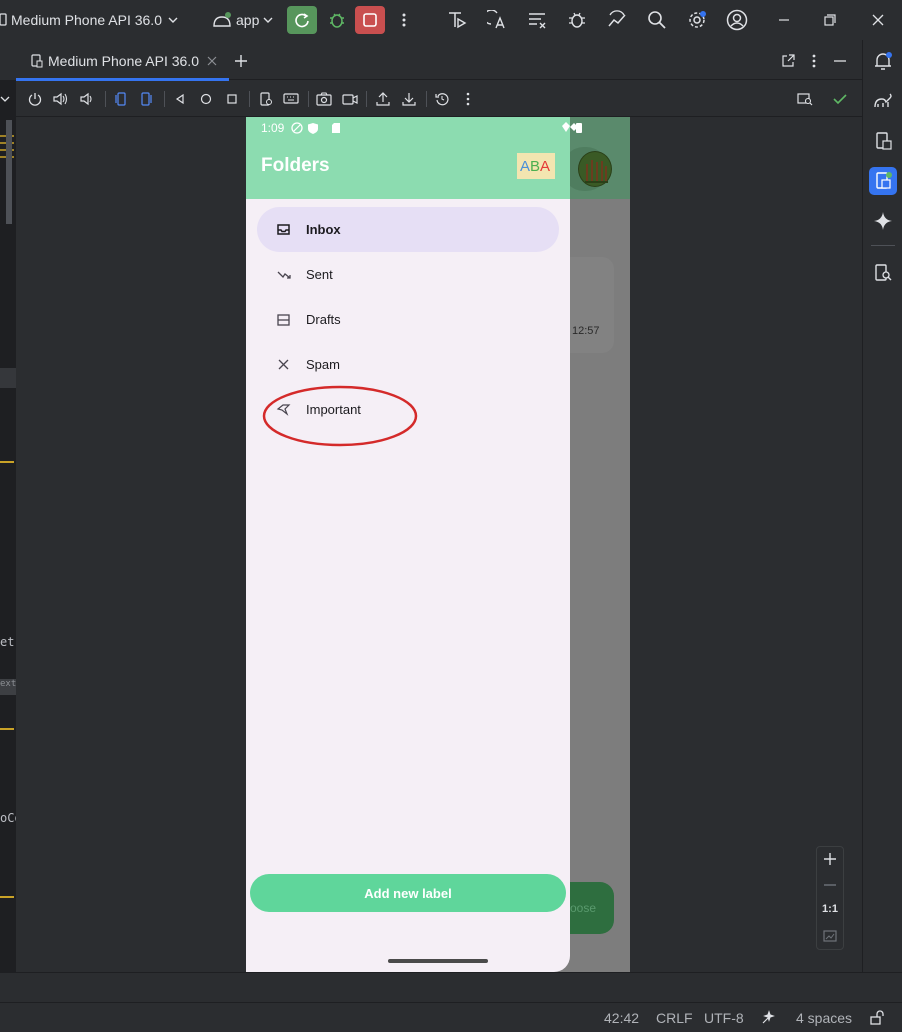 The height and width of the screenshot is (1032, 902). I want to click on settings-gear-icon, so click(697, 20).